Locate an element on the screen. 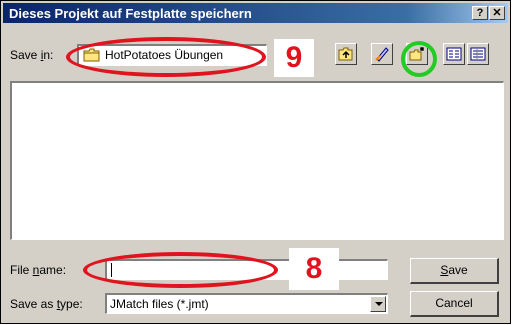 This screenshot has height=325, width=513. up-one-level-icon is located at coordinates (345, 54).